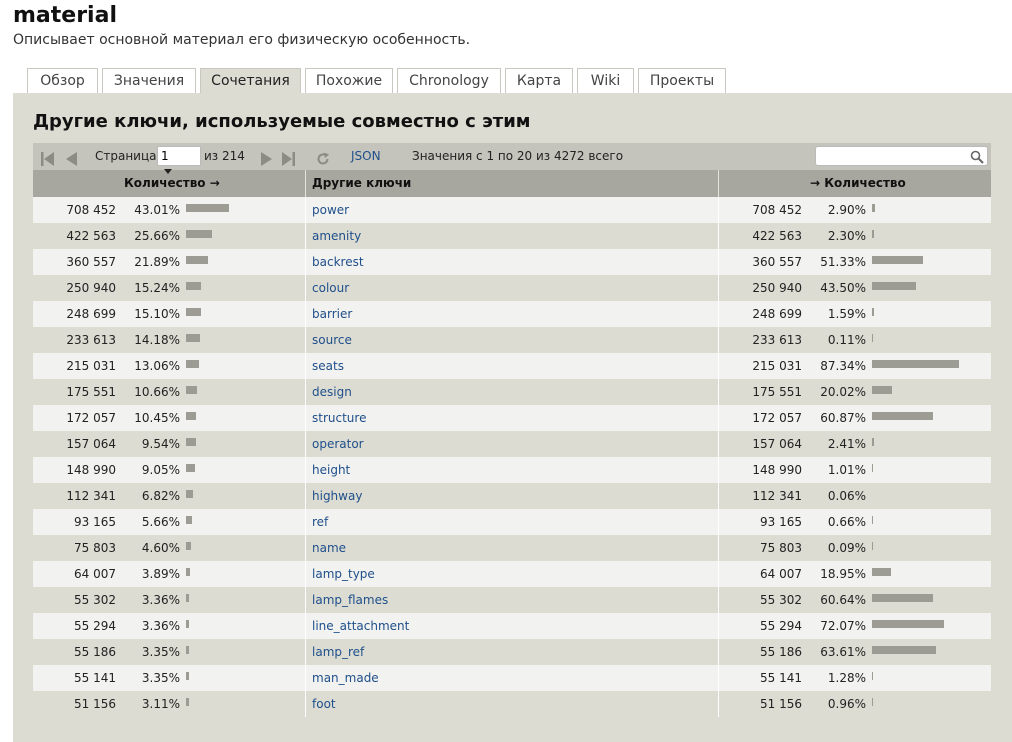 The height and width of the screenshot is (742, 1012). I want to click on search-input, so click(901, 156).